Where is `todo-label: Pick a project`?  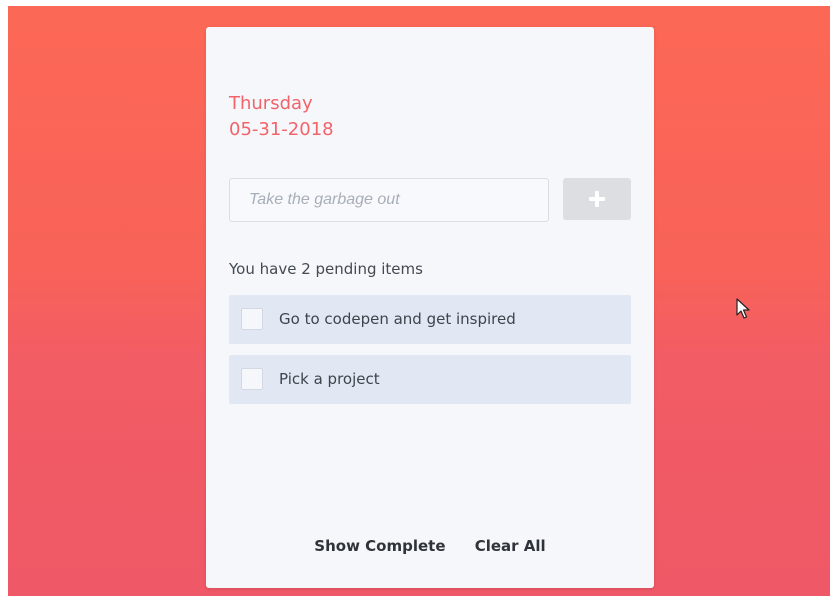 todo-label: Pick a project is located at coordinates (329, 379).